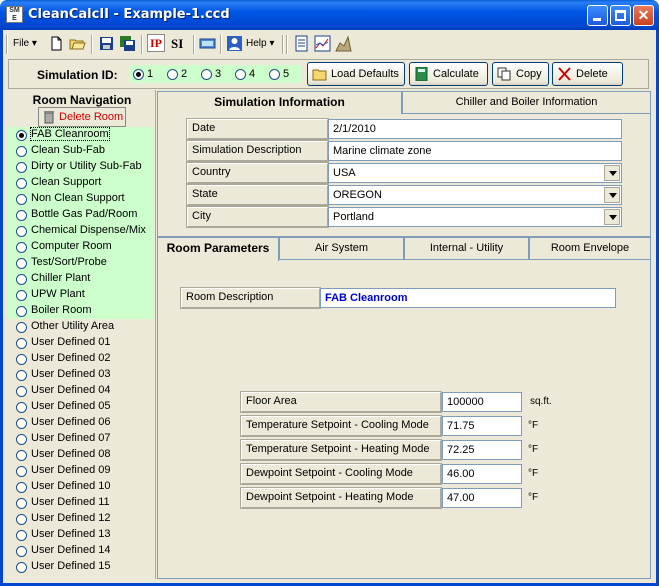  I want to click on delete-room-button: Delete Room, so click(82, 117).